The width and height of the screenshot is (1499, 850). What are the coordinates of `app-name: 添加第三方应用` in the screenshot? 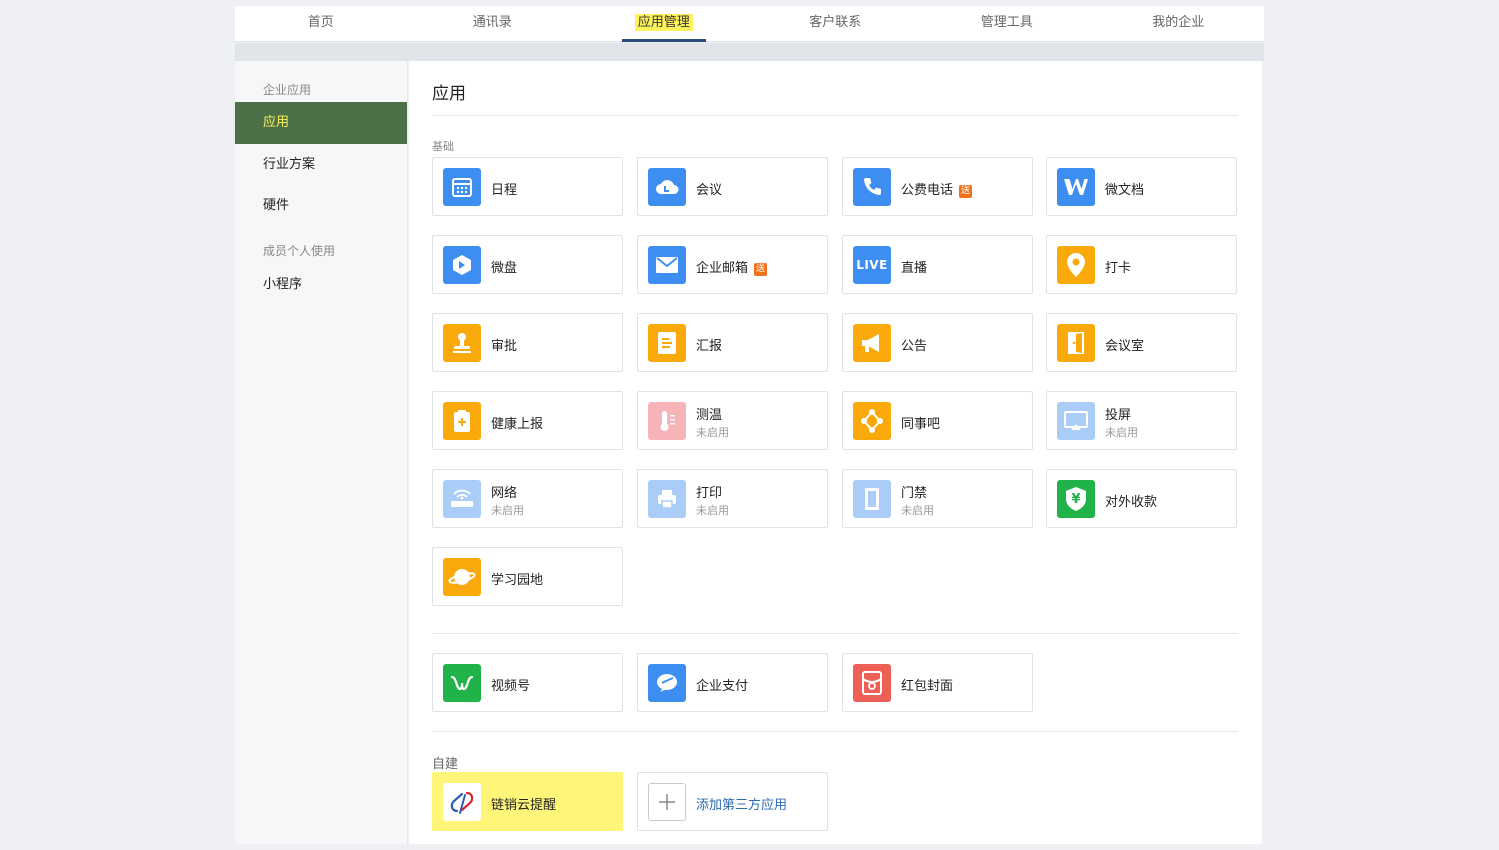 It's located at (742, 805).